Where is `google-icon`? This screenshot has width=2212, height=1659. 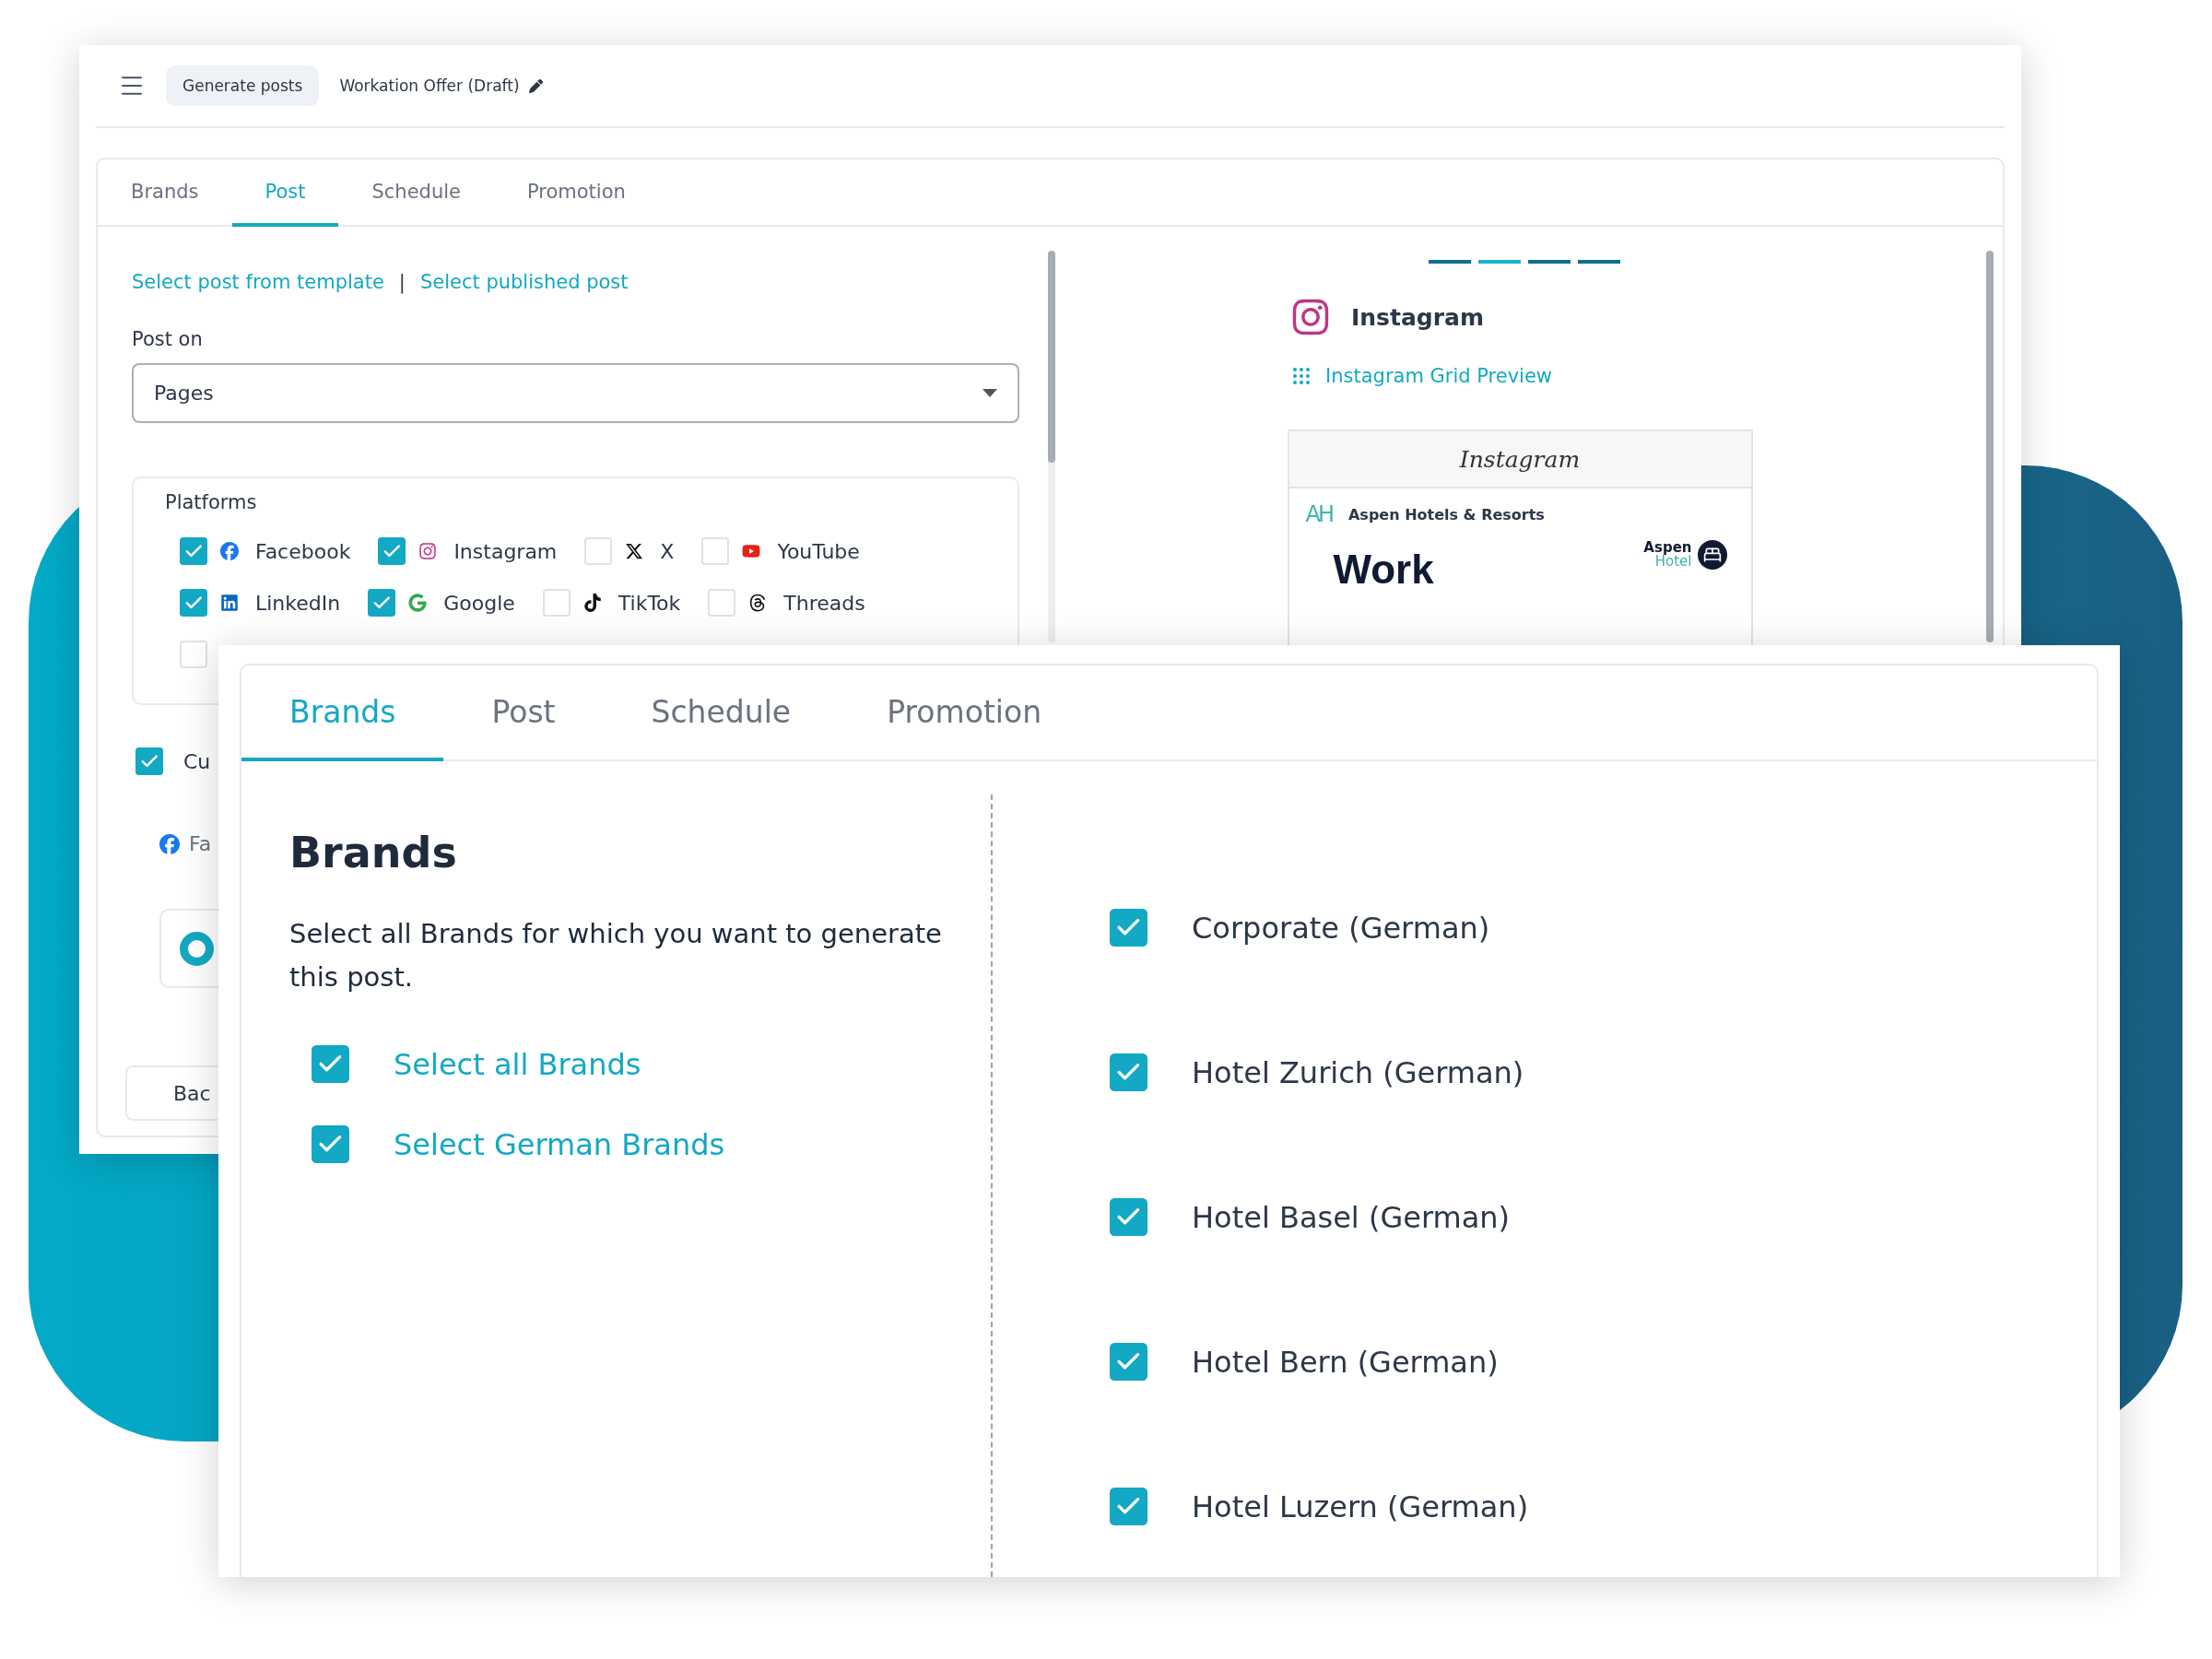 google-icon is located at coordinates (418, 603).